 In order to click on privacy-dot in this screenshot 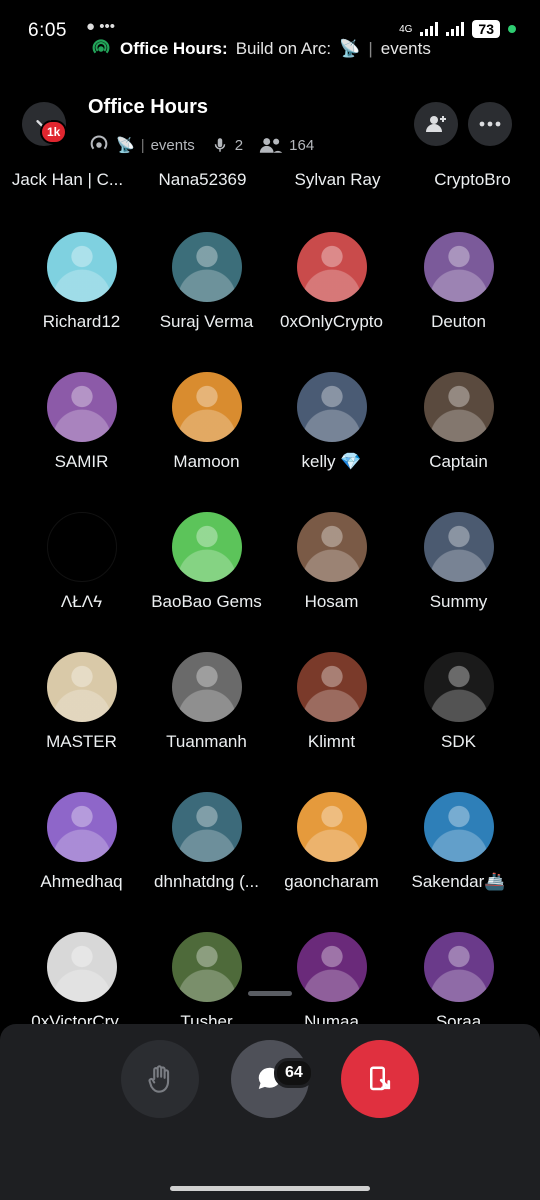, I will do `click(512, 29)`.